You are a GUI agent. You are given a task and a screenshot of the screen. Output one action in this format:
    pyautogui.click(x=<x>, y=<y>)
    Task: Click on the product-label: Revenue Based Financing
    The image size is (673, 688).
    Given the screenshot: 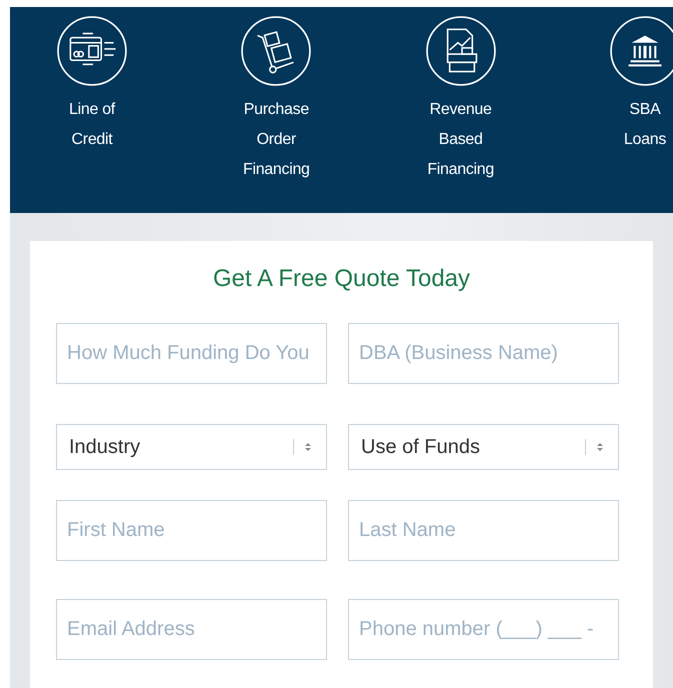 What is the action you would take?
    pyautogui.click(x=460, y=140)
    